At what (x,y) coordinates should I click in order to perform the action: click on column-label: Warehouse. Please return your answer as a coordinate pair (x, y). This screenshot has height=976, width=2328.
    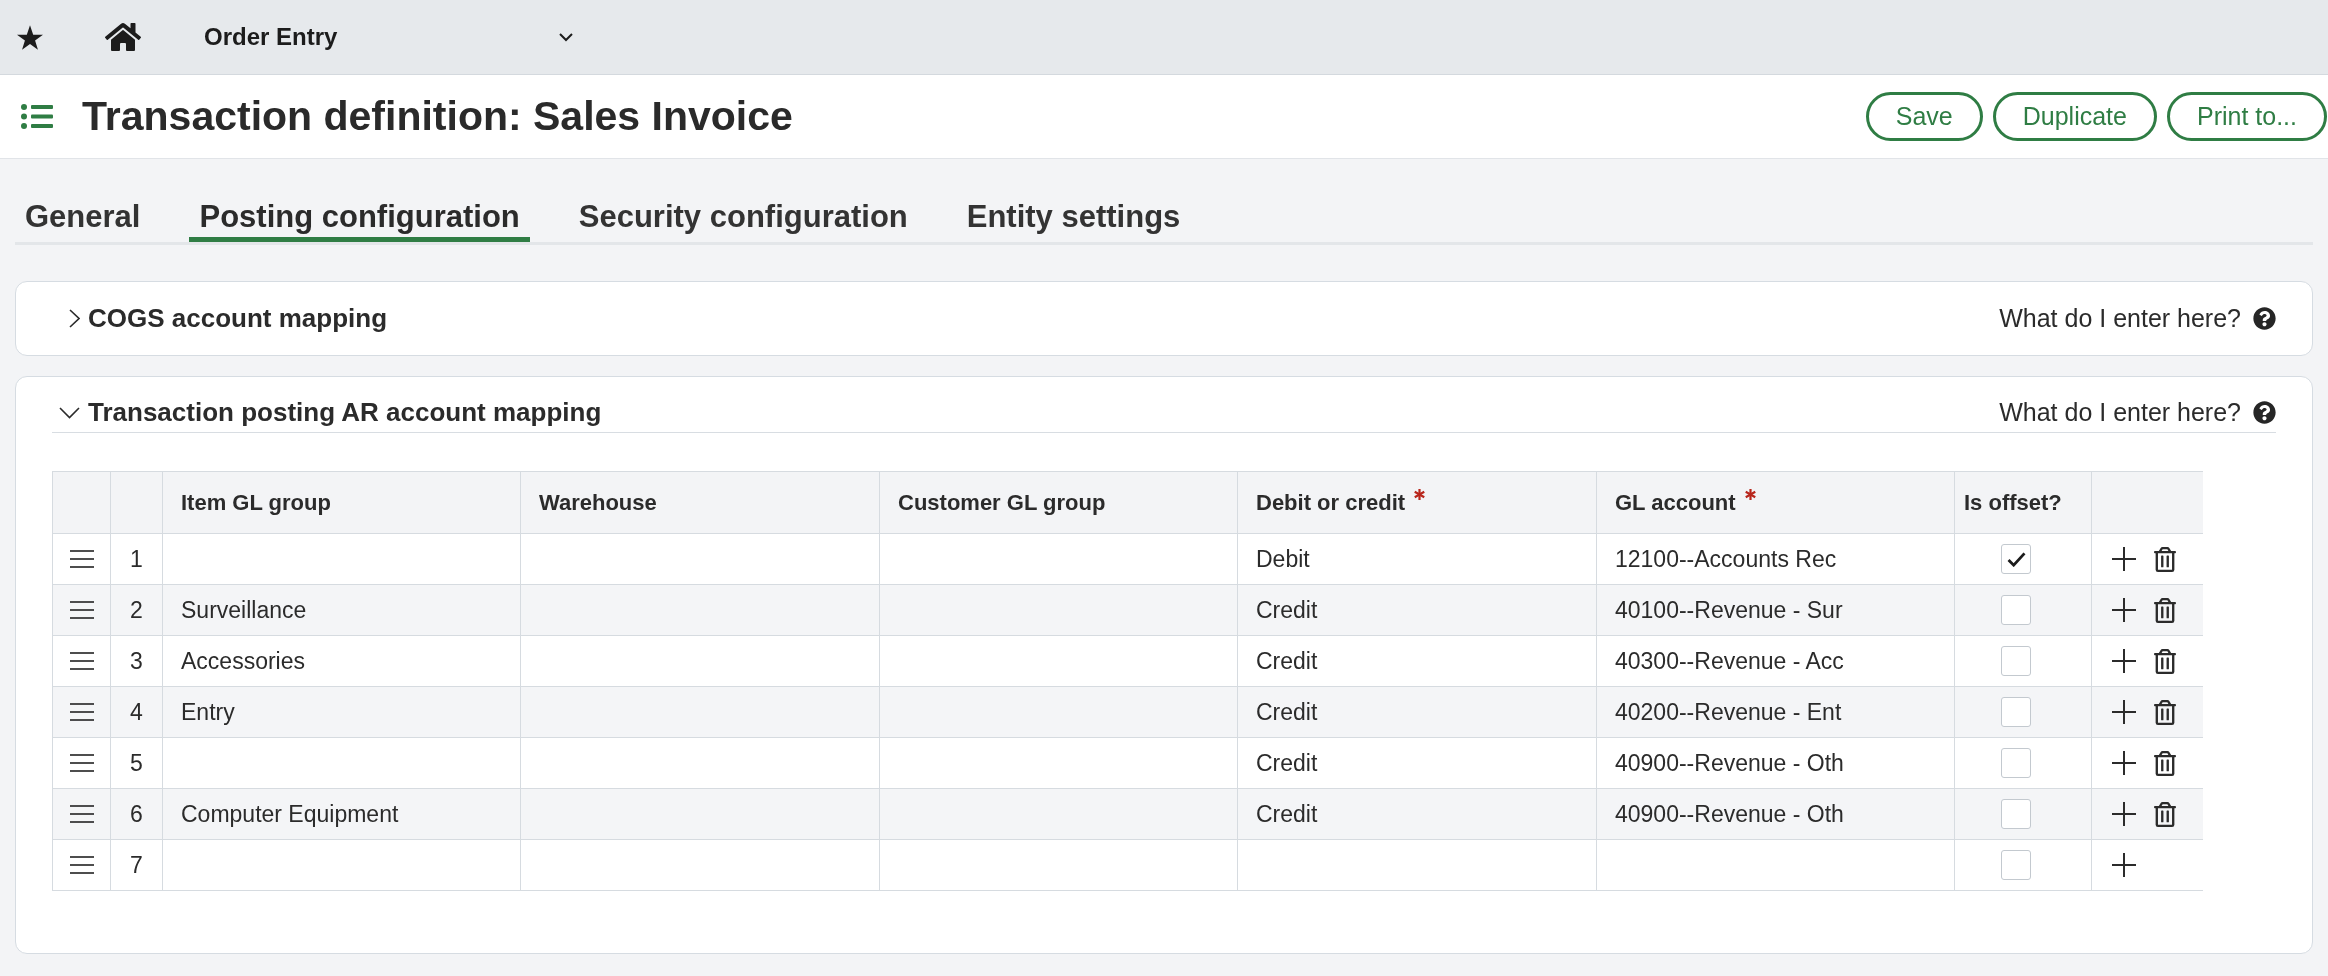
    Looking at the image, I should click on (598, 503).